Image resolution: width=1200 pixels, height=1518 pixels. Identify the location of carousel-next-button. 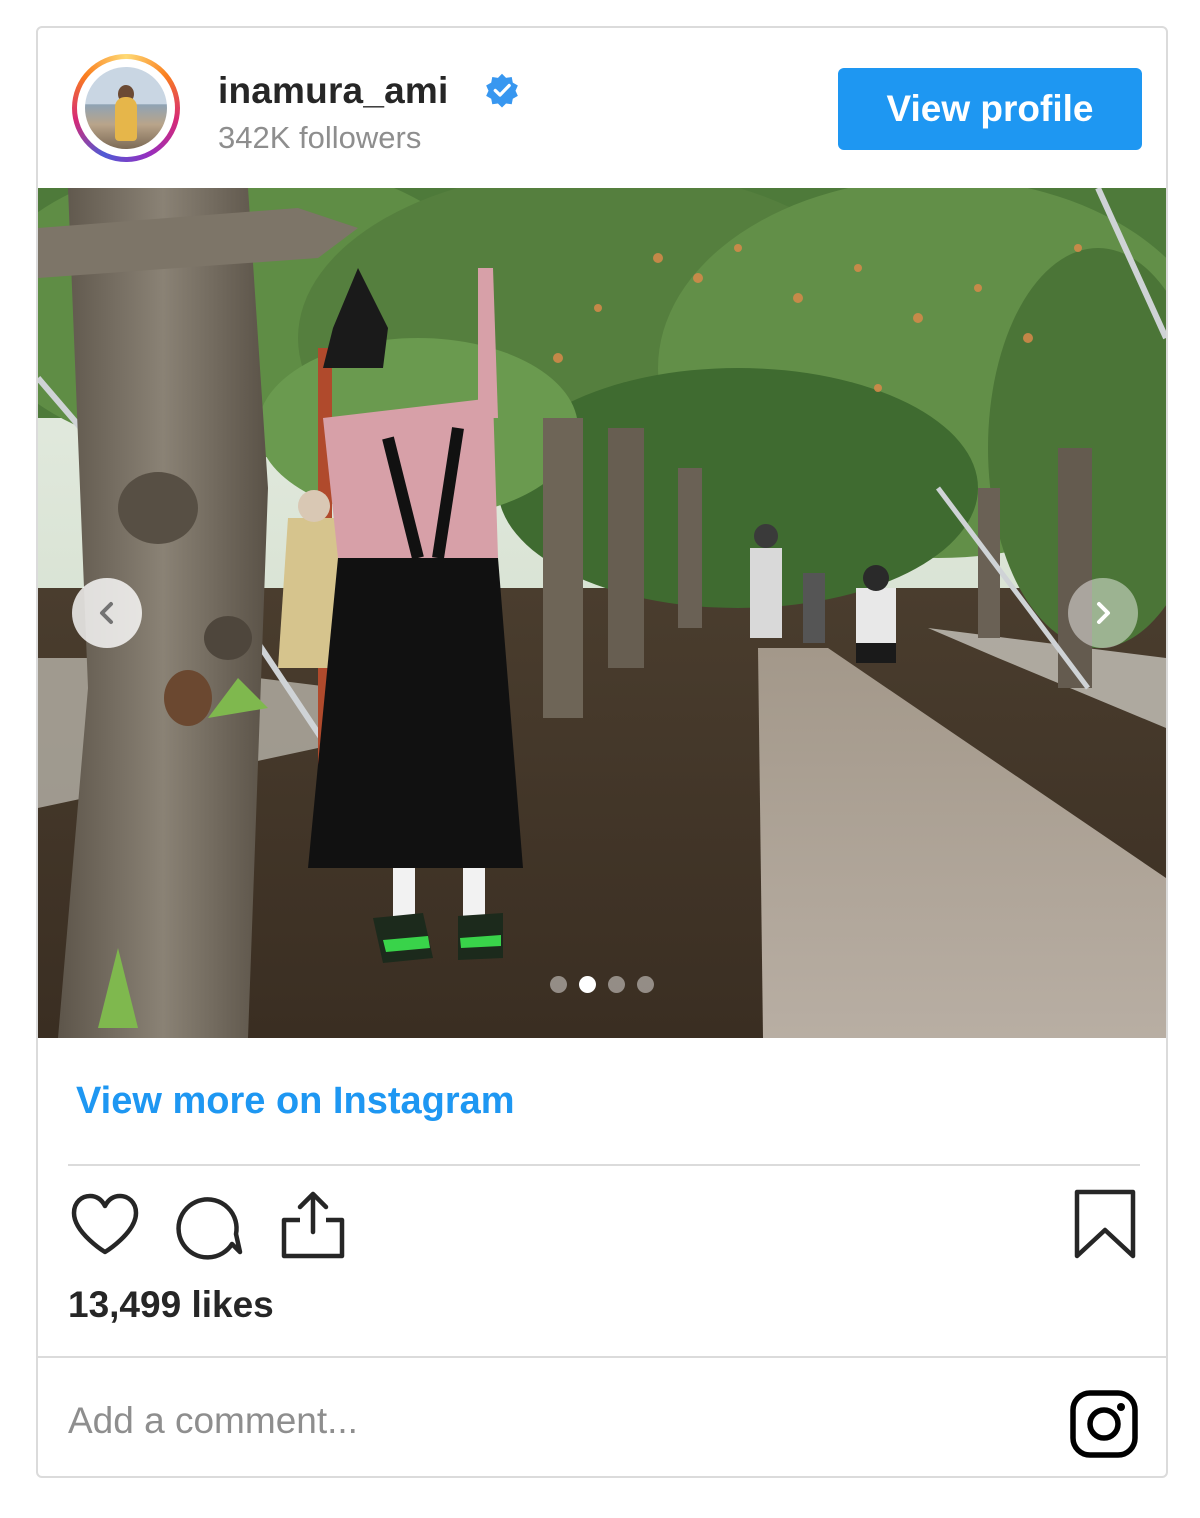
(1103, 613).